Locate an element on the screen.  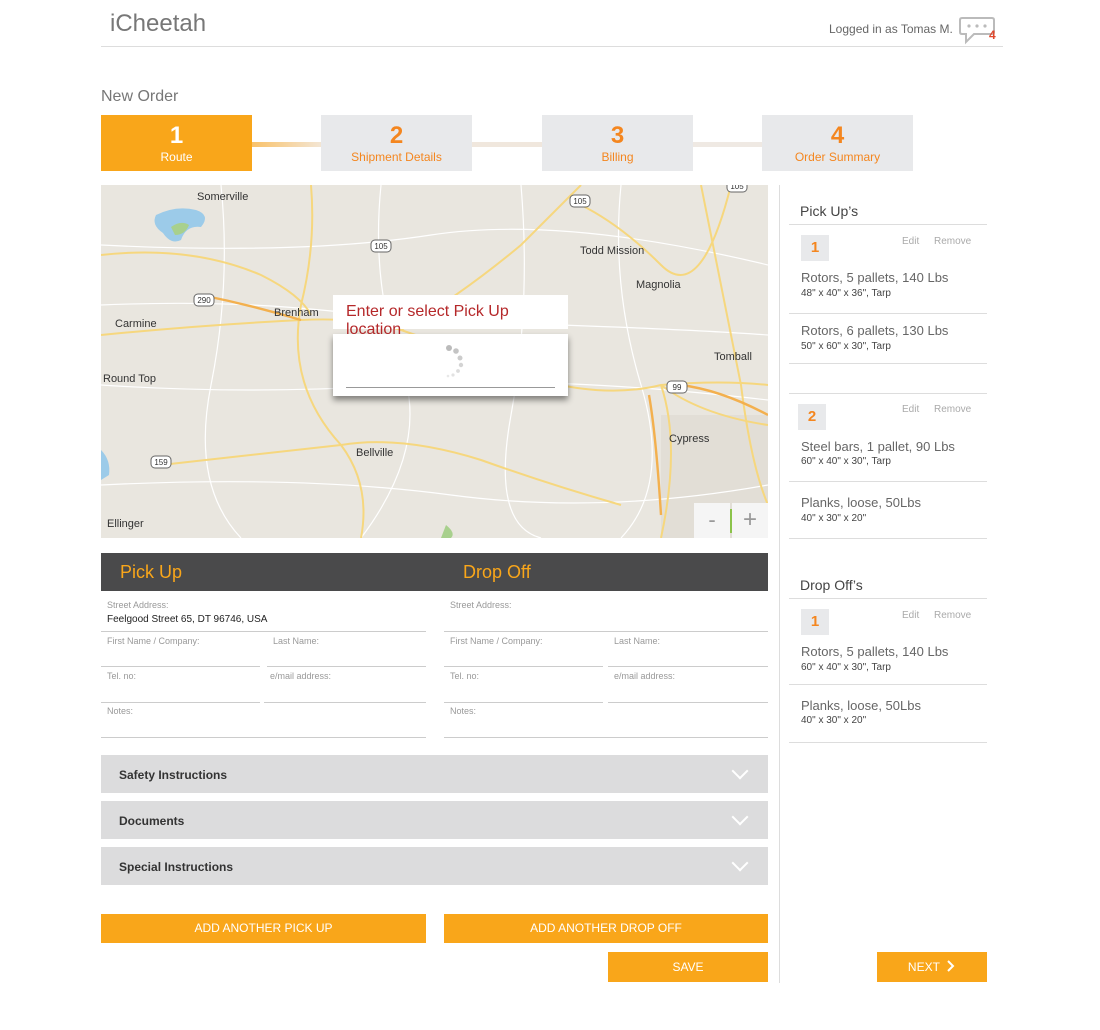
pickup-first-name-field: First Name / Company: is located at coordinates (180, 649).